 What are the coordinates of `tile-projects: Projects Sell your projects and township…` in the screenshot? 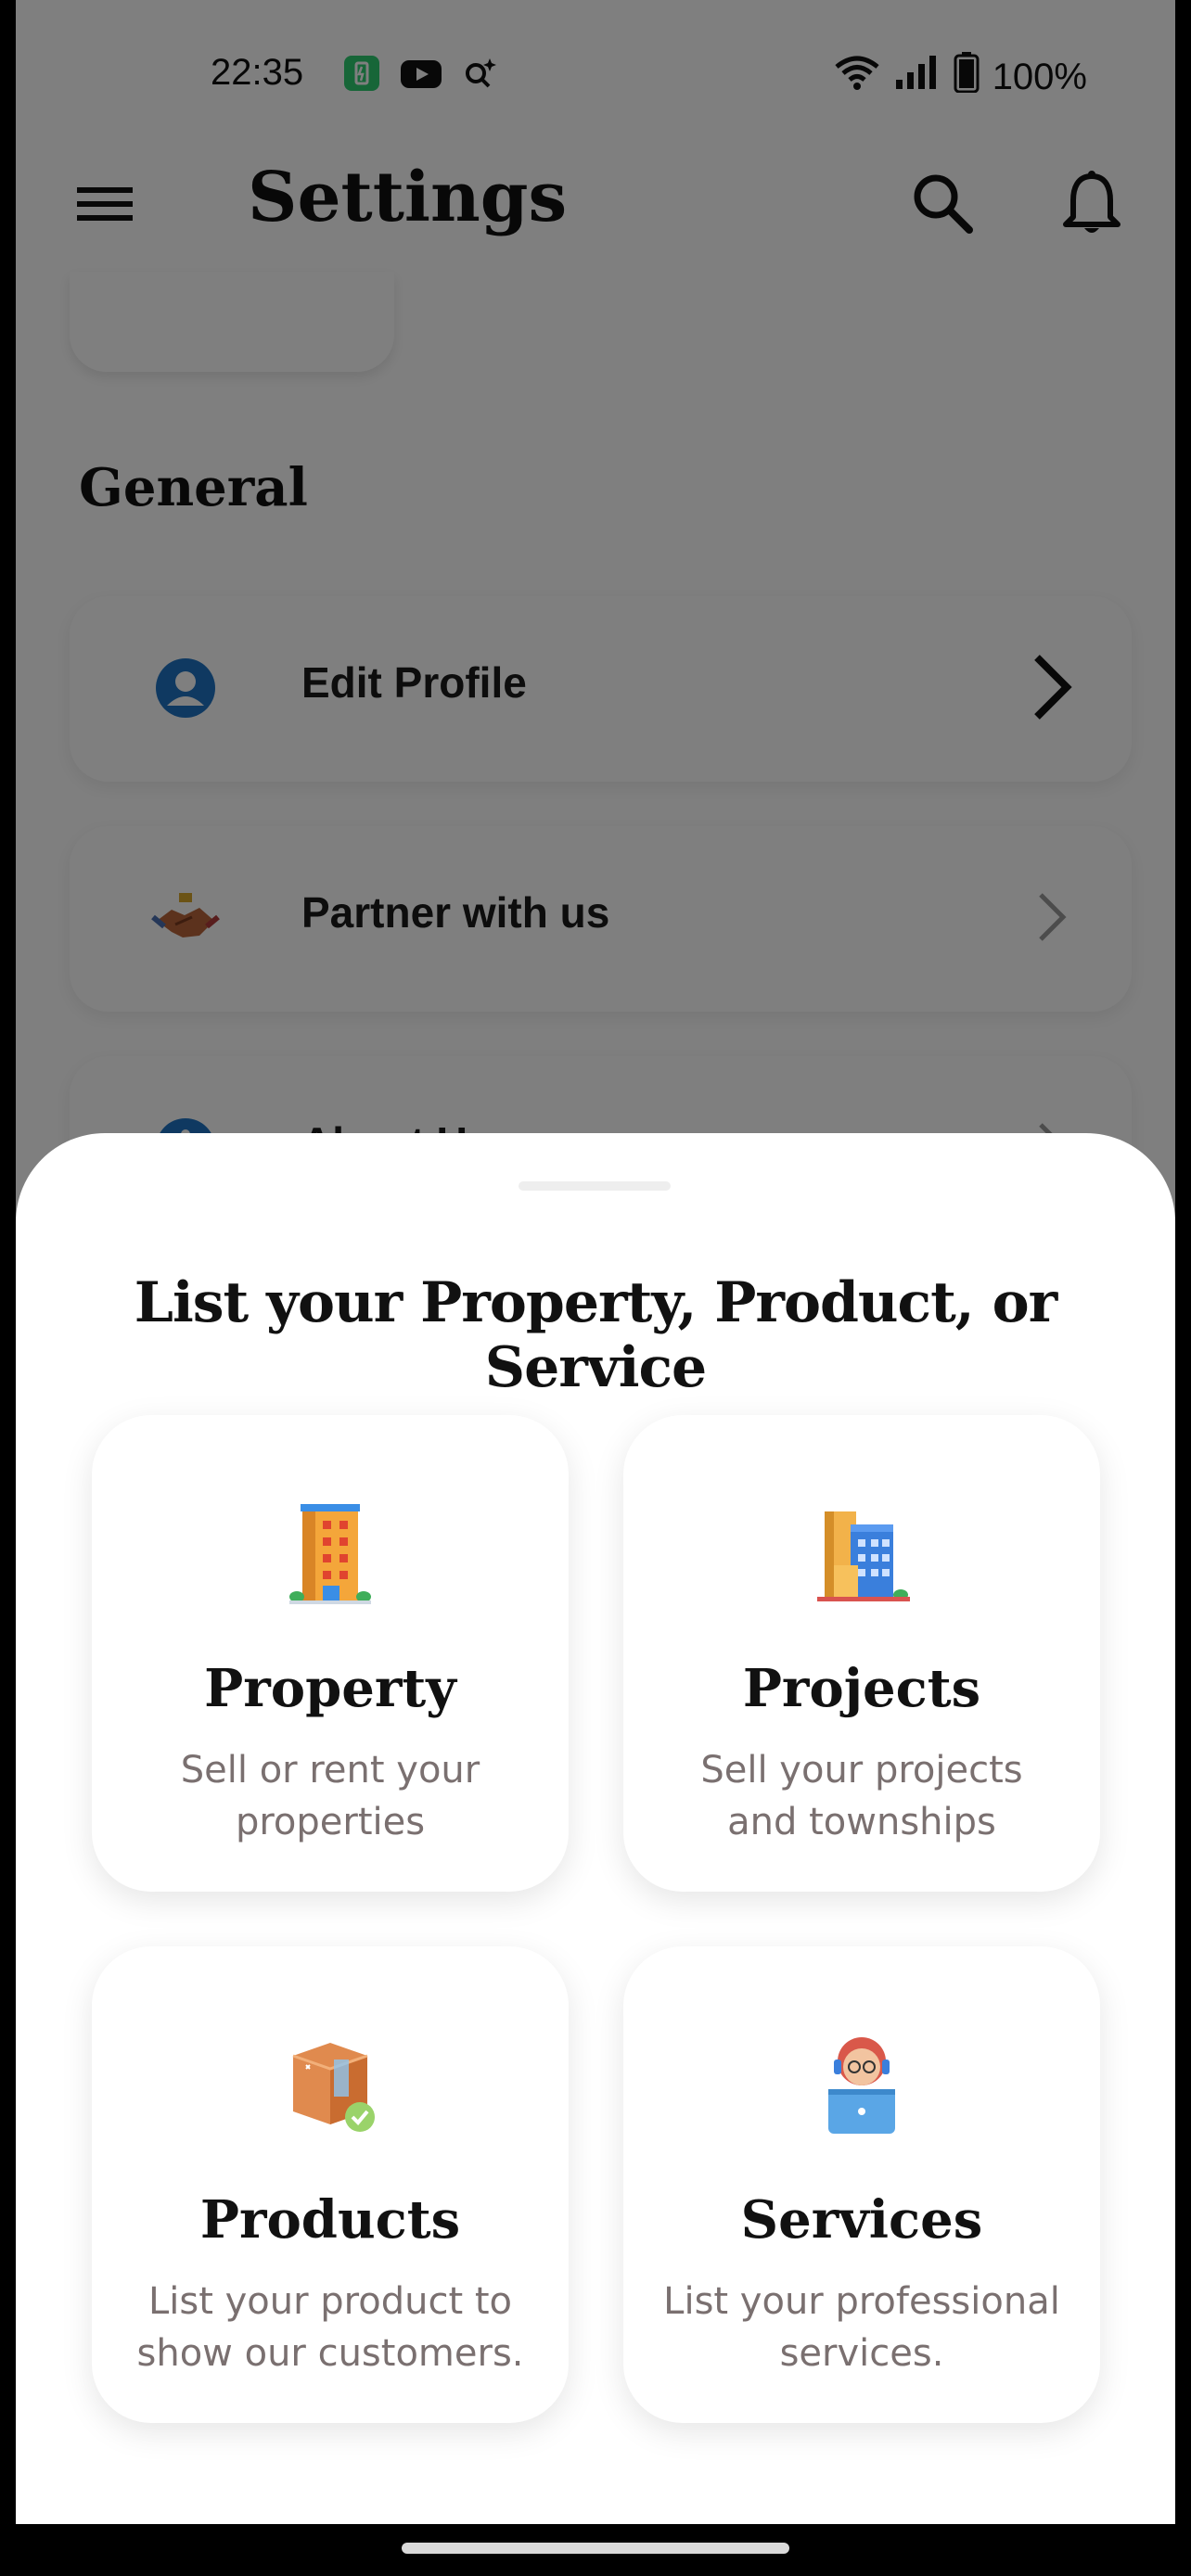 It's located at (861, 1653).